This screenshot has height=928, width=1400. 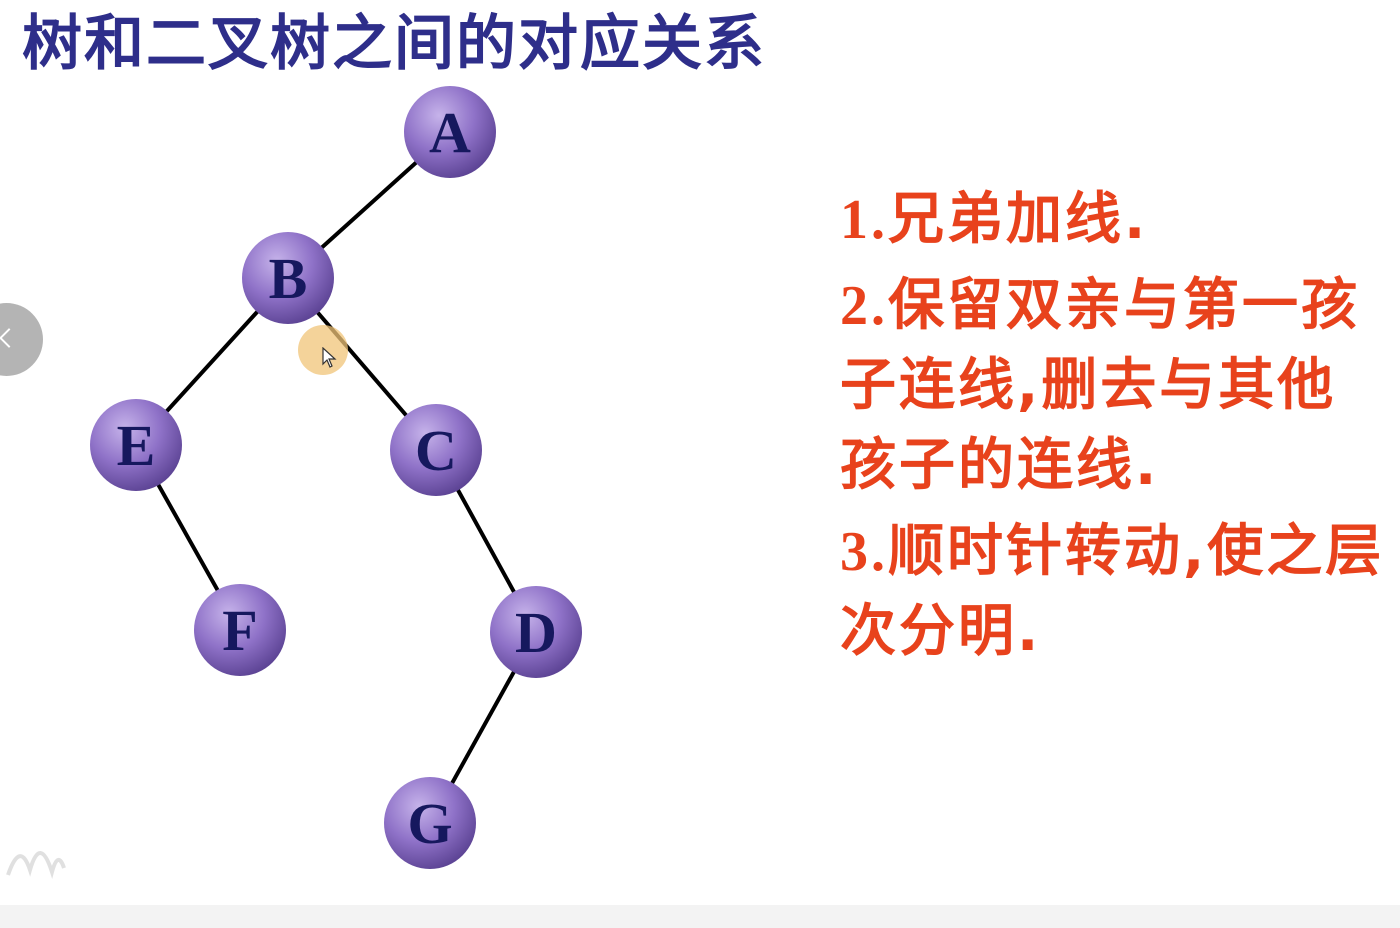 I want to click on step-number: 1., so click(x=864, y=220).